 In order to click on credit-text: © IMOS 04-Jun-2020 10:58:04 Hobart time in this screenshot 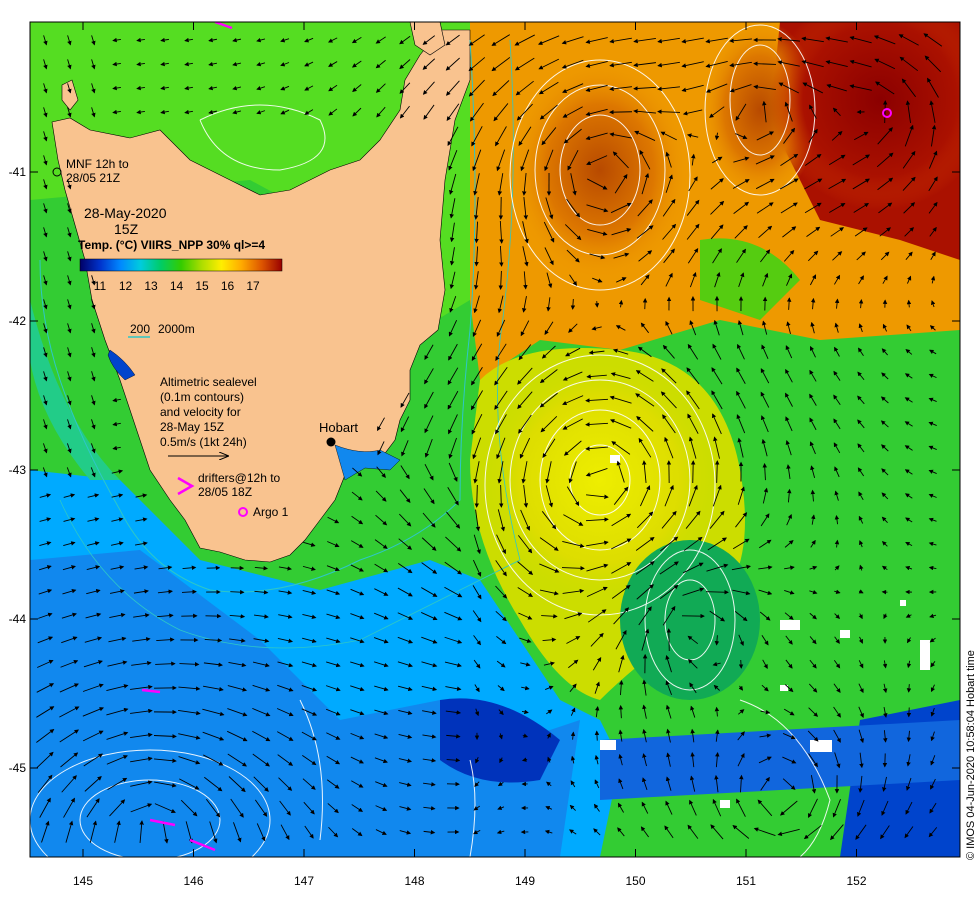, I will do `click(971, 755)`.